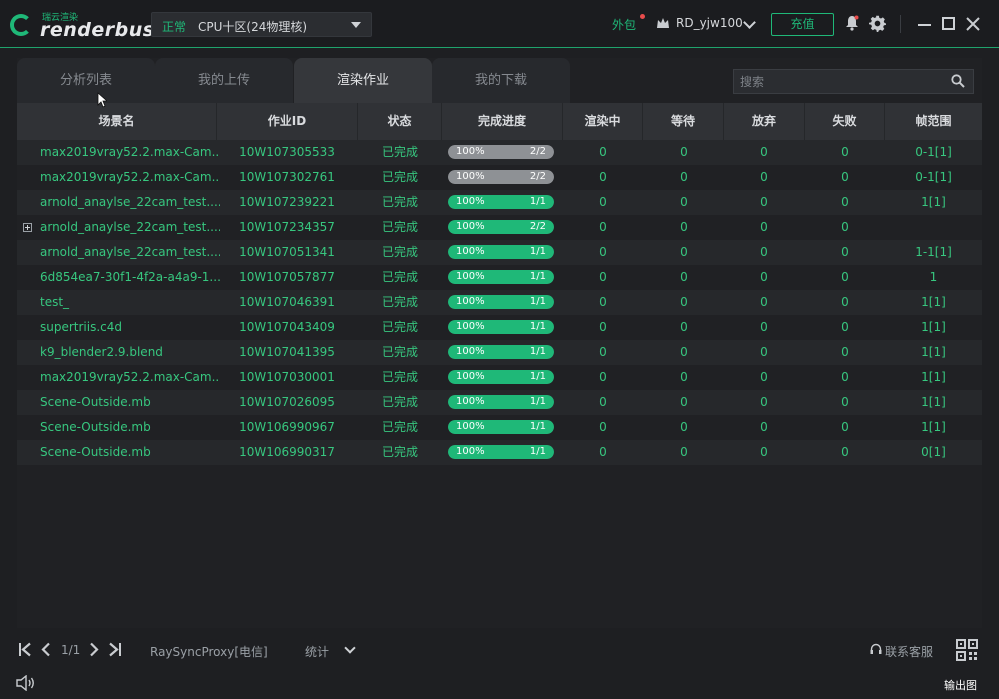 This screenshot has width=999, height=699. What do you see at coordinates (174, 27) in the screenshot?
I see `region-status: 正常` at bounding box center [174, 27].